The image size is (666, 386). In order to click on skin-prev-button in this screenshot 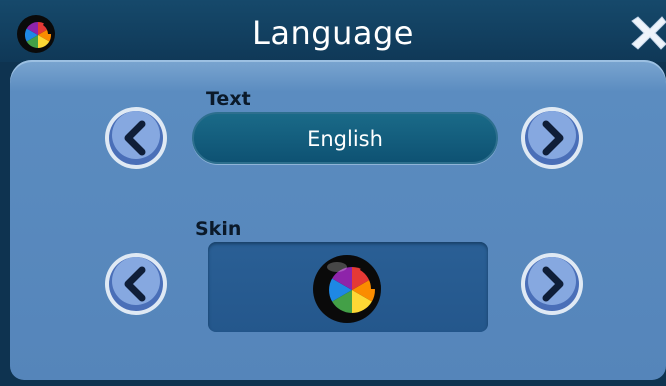, I will do `click(136, 284)`.